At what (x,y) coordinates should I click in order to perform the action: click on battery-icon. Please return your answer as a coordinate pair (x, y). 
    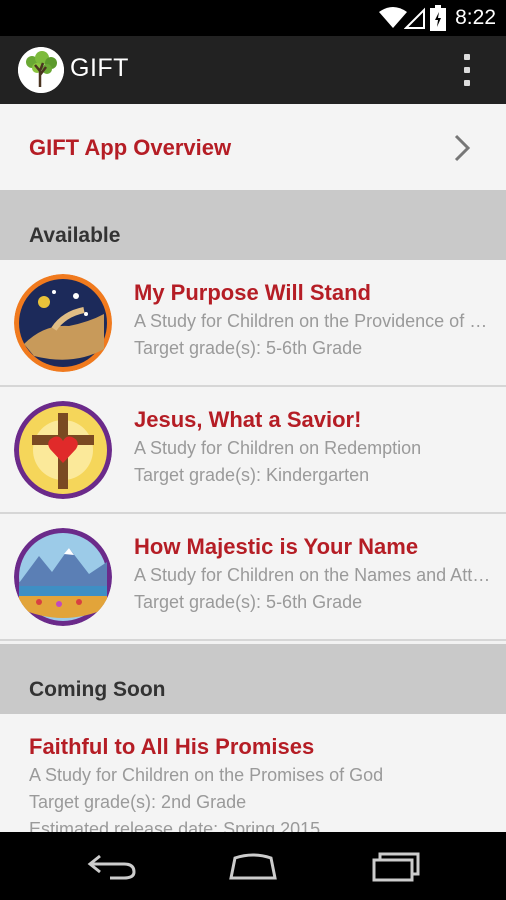
    Looking at the image, I should click on (438, 18).